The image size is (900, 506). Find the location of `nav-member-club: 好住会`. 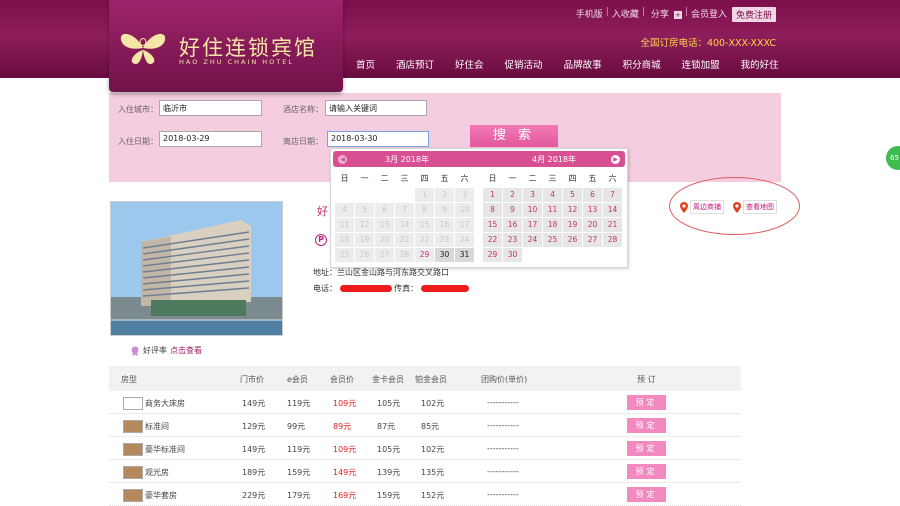

nav-member-club: 好住会 is located at coordinates (469, 67).